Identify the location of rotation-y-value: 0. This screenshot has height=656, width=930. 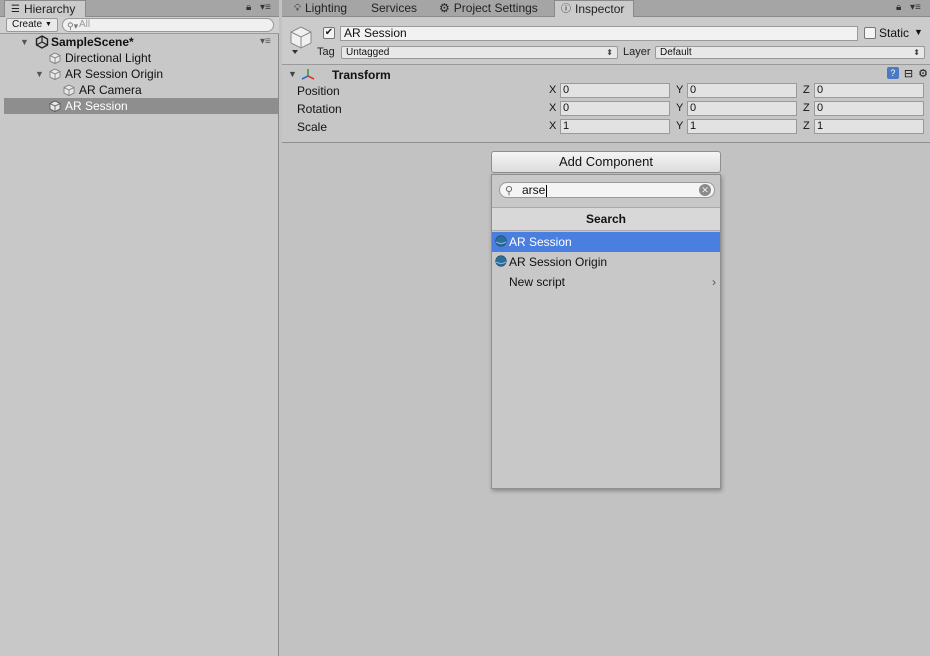
(693, 108).